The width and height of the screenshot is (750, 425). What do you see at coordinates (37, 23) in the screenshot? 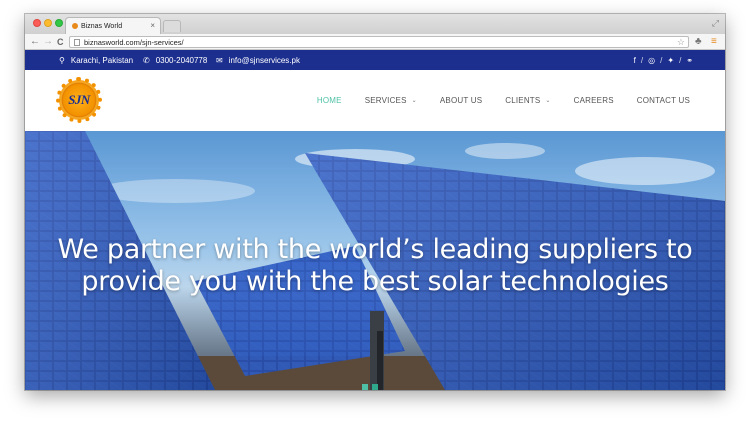
I see `close-window-button` at bounding box center [37, 23].